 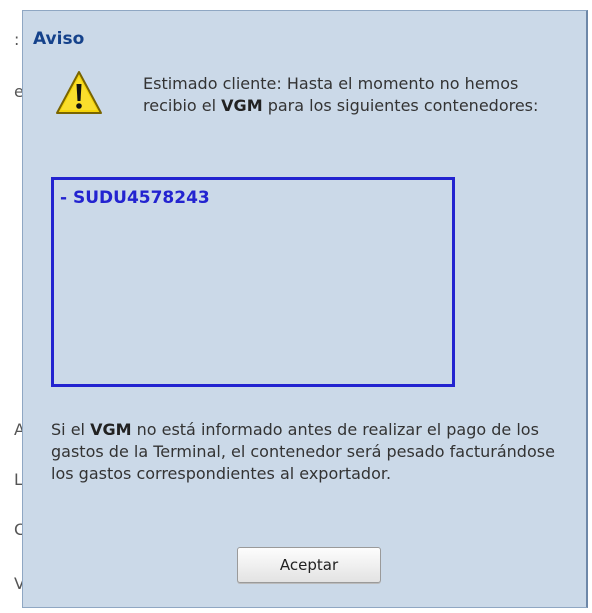 I want to click on container-list-item: - SUDU4578243, so click(x=135, y=198).